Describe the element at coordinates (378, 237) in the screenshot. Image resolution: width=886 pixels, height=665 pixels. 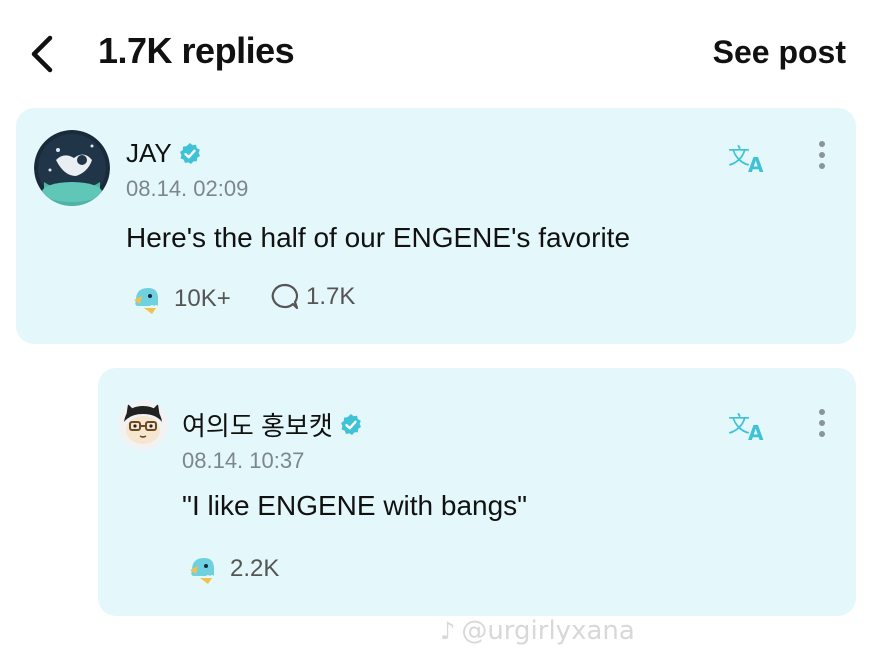
I see `post-text: Here's the half of our ENGENE's favorite` at that location.